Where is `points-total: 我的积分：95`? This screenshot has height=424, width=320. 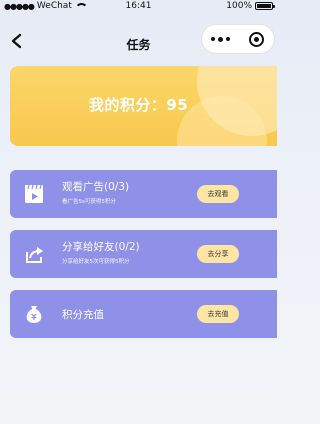 points-total: 我的积分：95 is located at coordinates (138, 105).